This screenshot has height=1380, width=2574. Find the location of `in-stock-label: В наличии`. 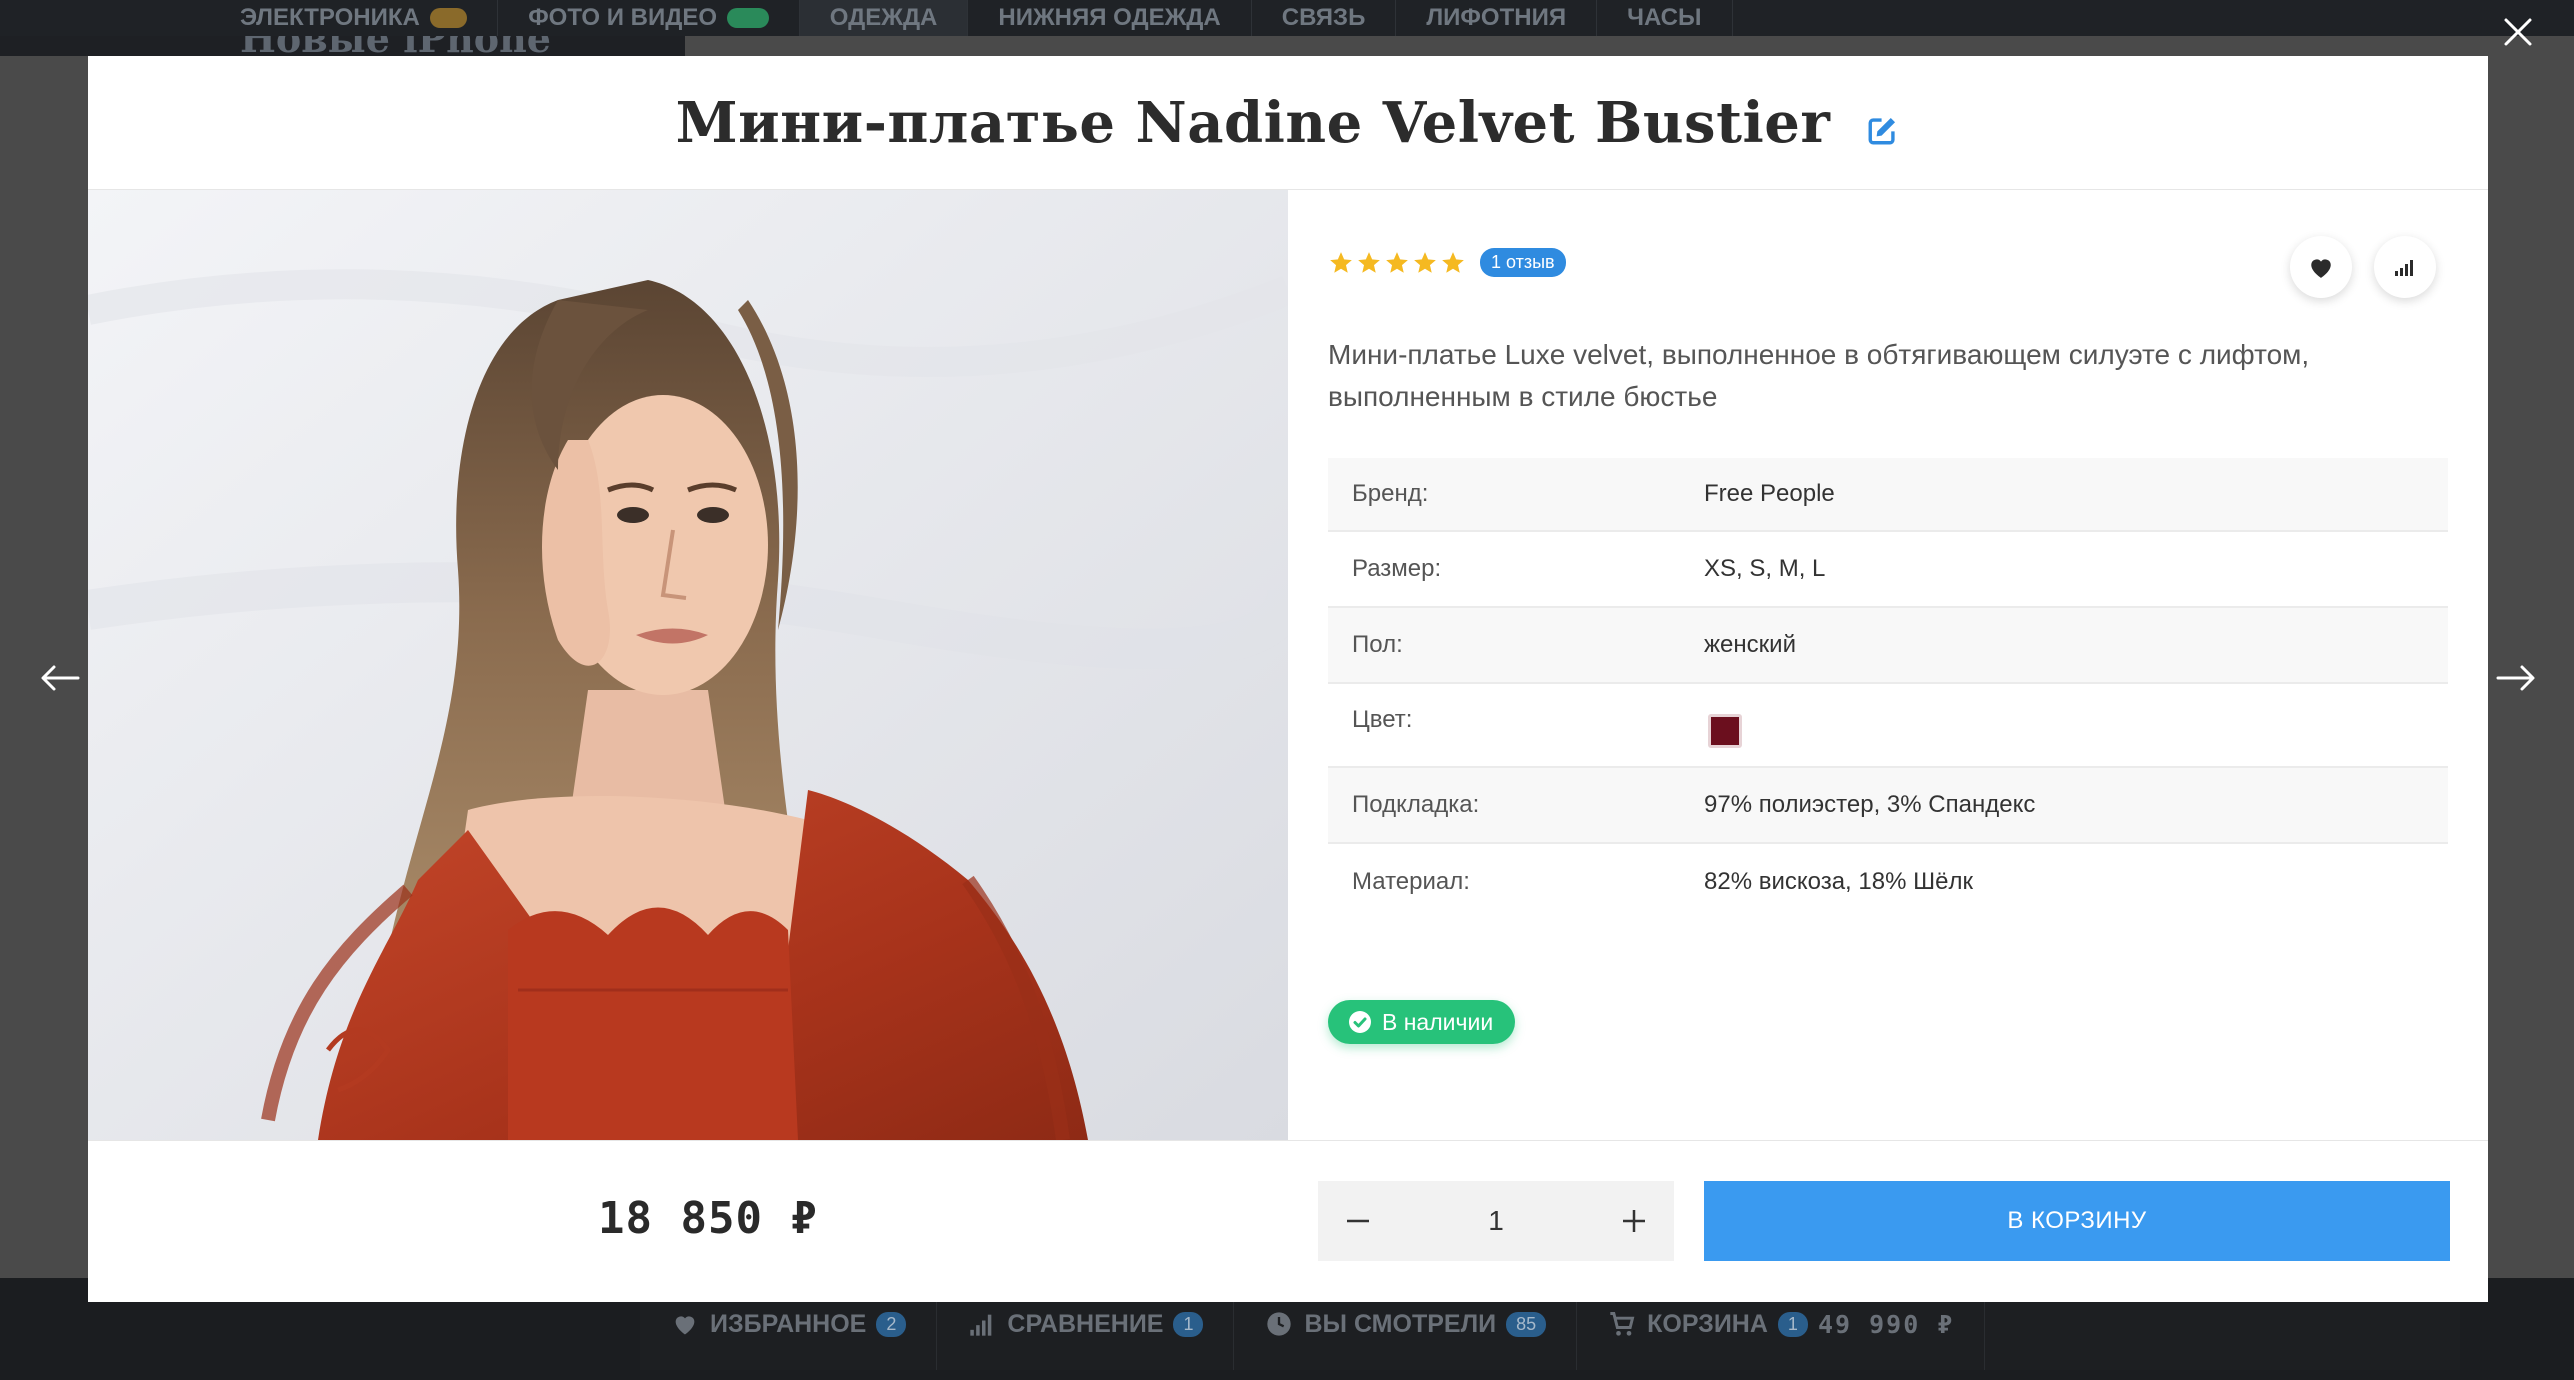

in-stock-label: В наличии is located at coordinates (1438, 1021).